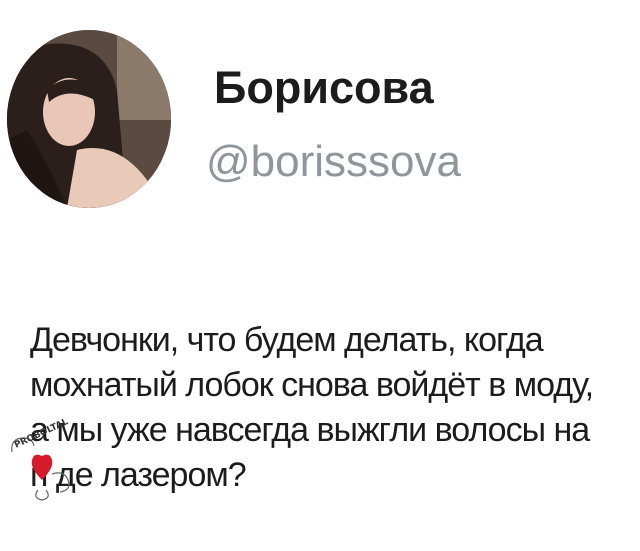 The height and width of the screenshot is (551, 640). What do you see at coordinates (41, 434) in the screenshot?
I see `svg-text: PROBOLTAL` at bounding box center [41, 434].